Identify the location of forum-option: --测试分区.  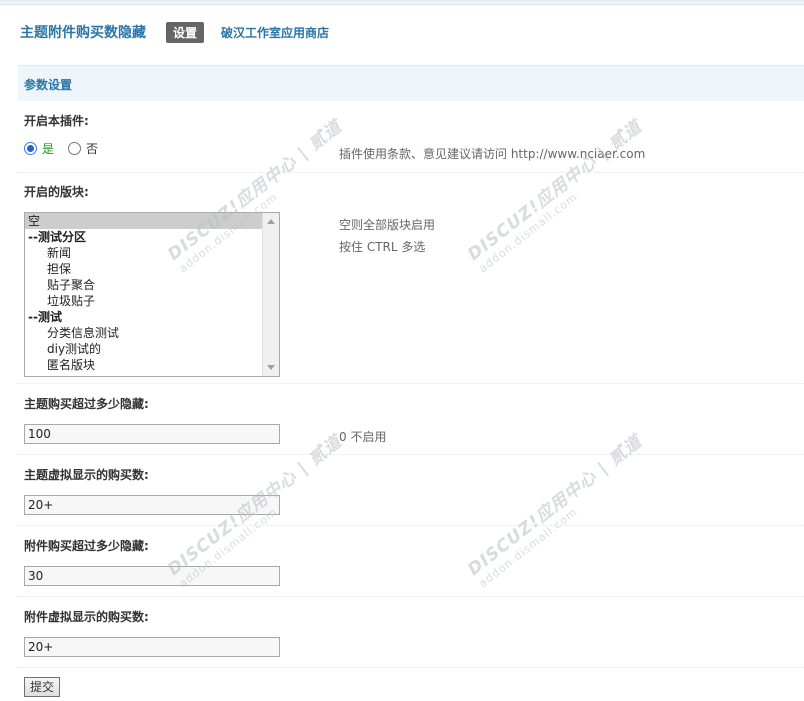
(152, 237).